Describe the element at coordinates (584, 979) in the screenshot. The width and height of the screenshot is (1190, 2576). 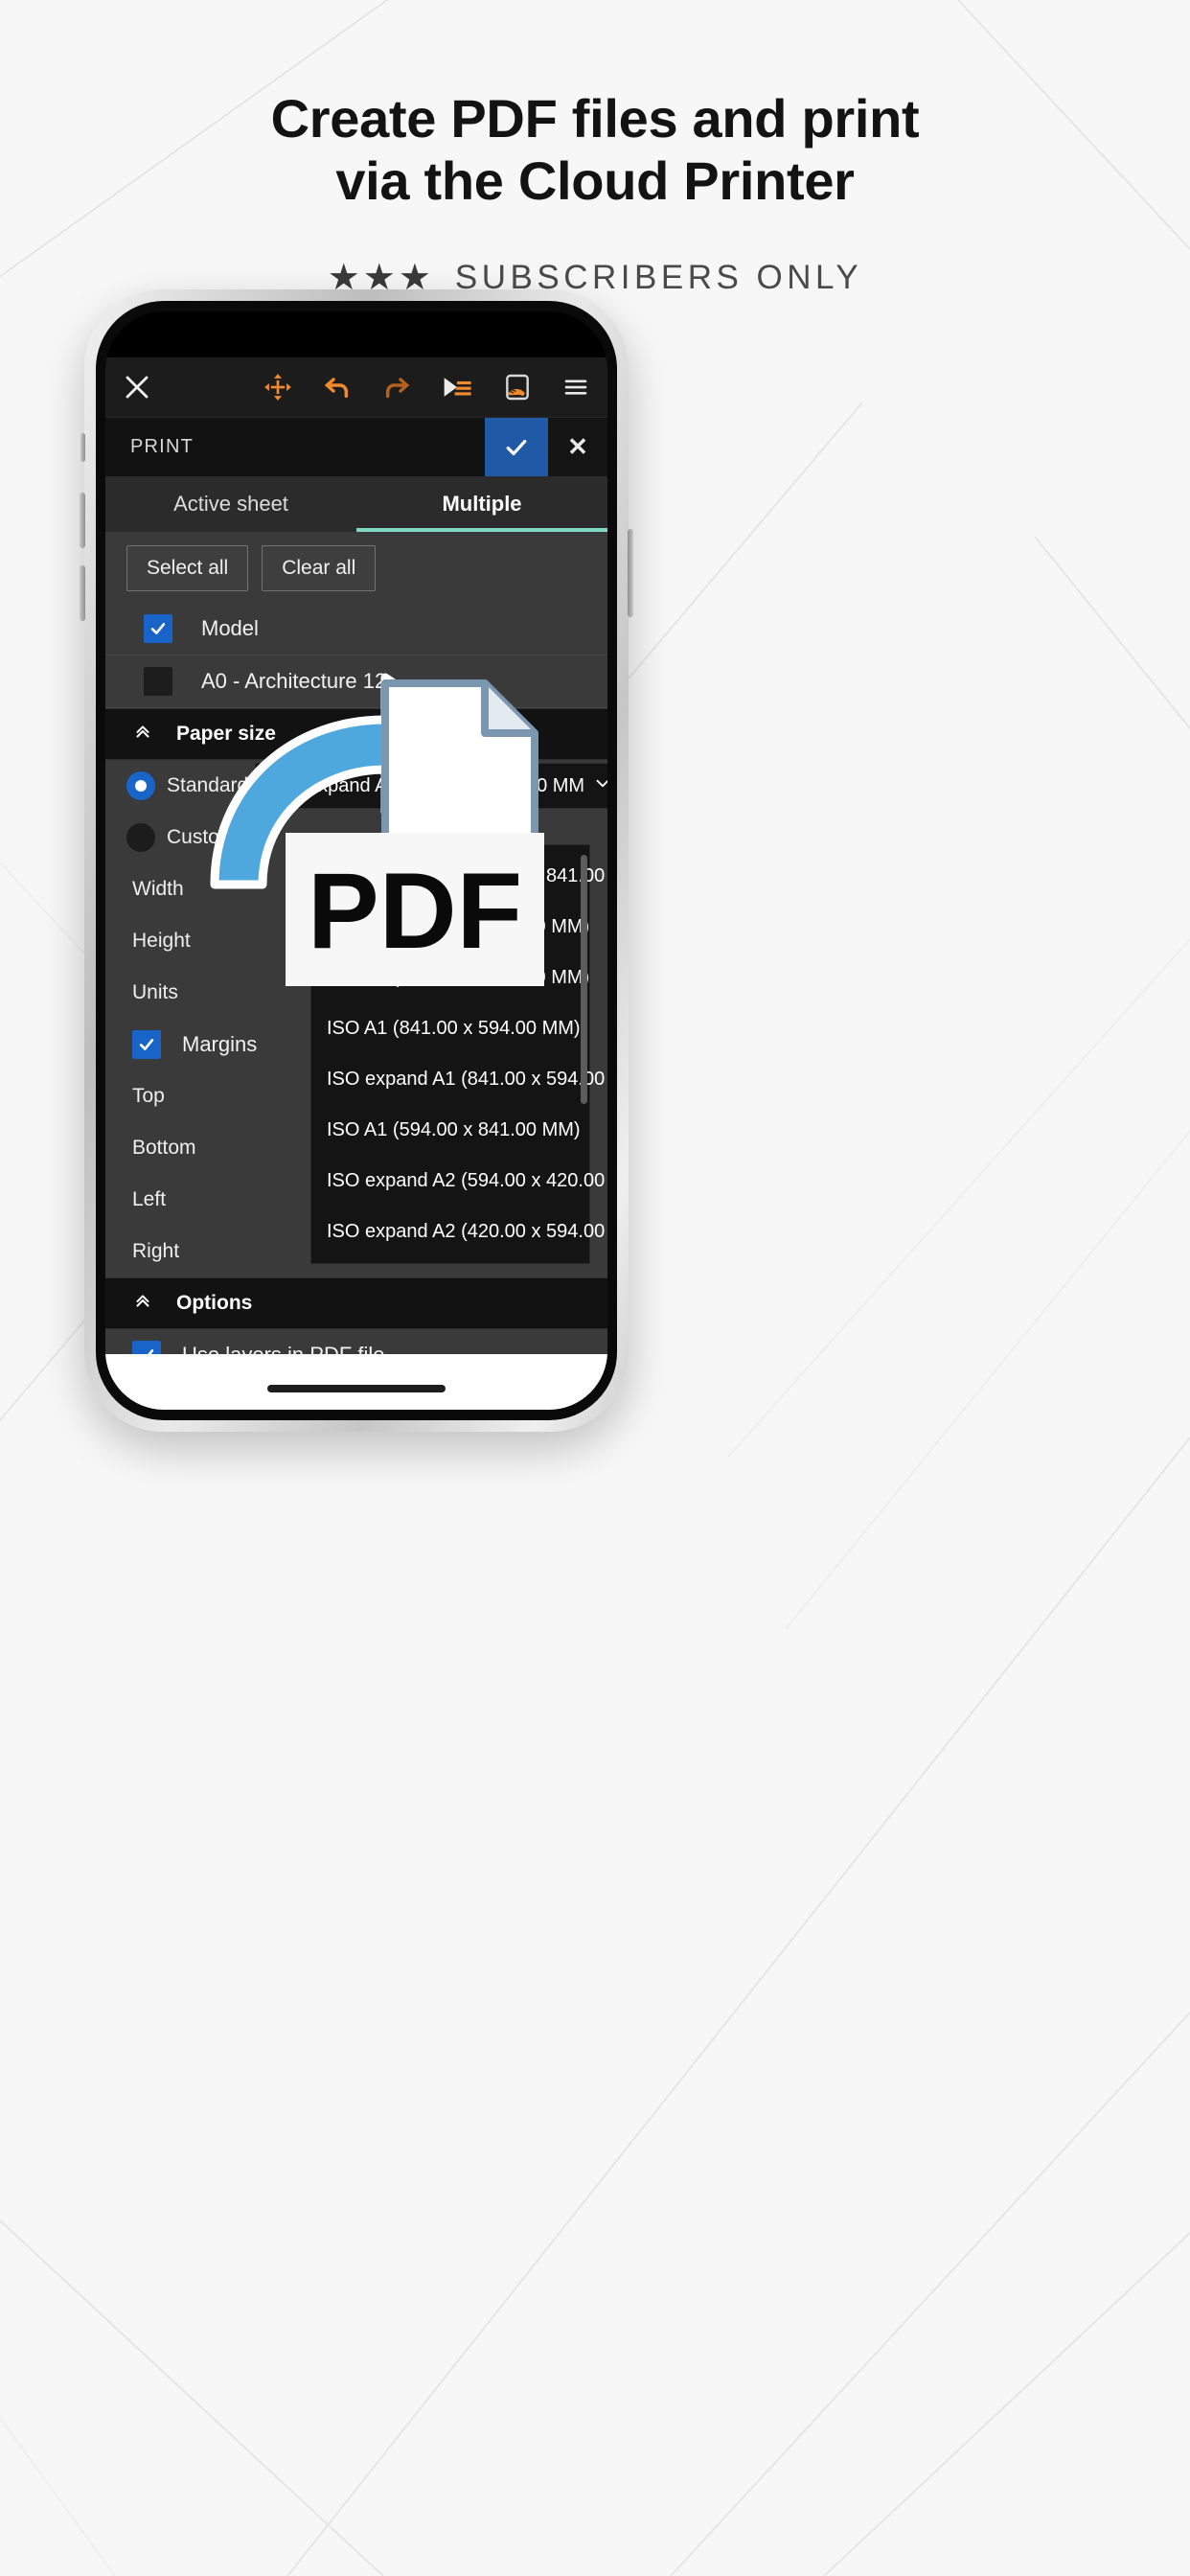
I see `dropdown-scrollbar` at that location.